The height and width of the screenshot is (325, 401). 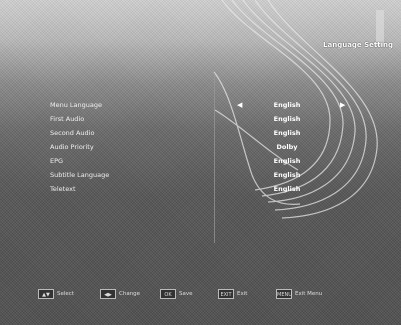 I want to click on audio-priority-value: Dolby, so click(x=287, y=147).